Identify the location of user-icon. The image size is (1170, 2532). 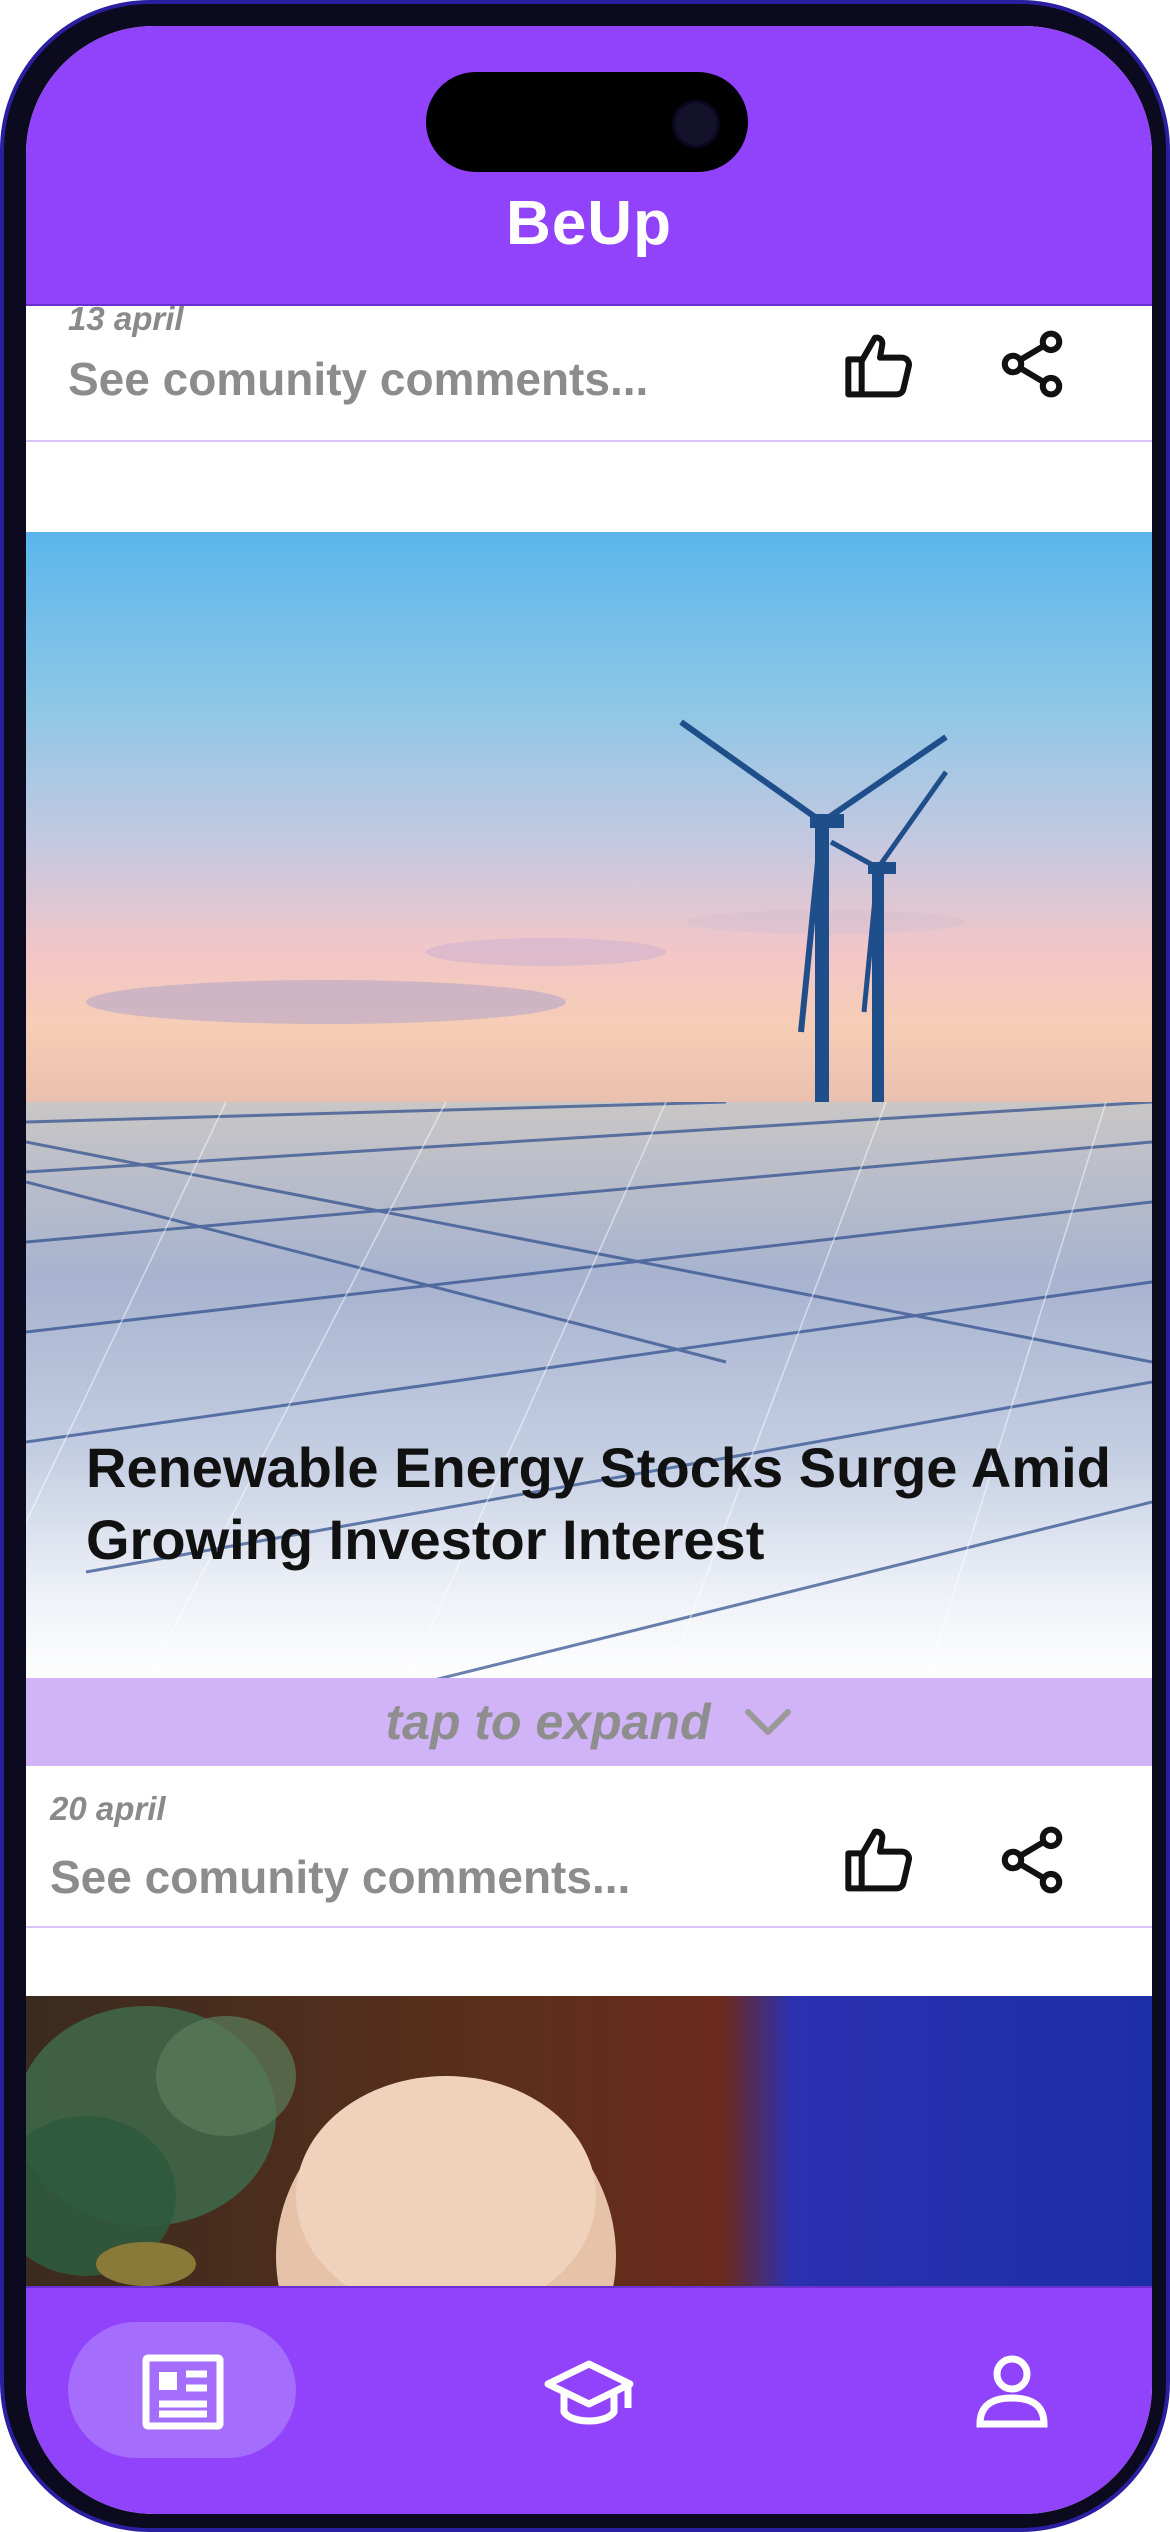
(1012, 2394).